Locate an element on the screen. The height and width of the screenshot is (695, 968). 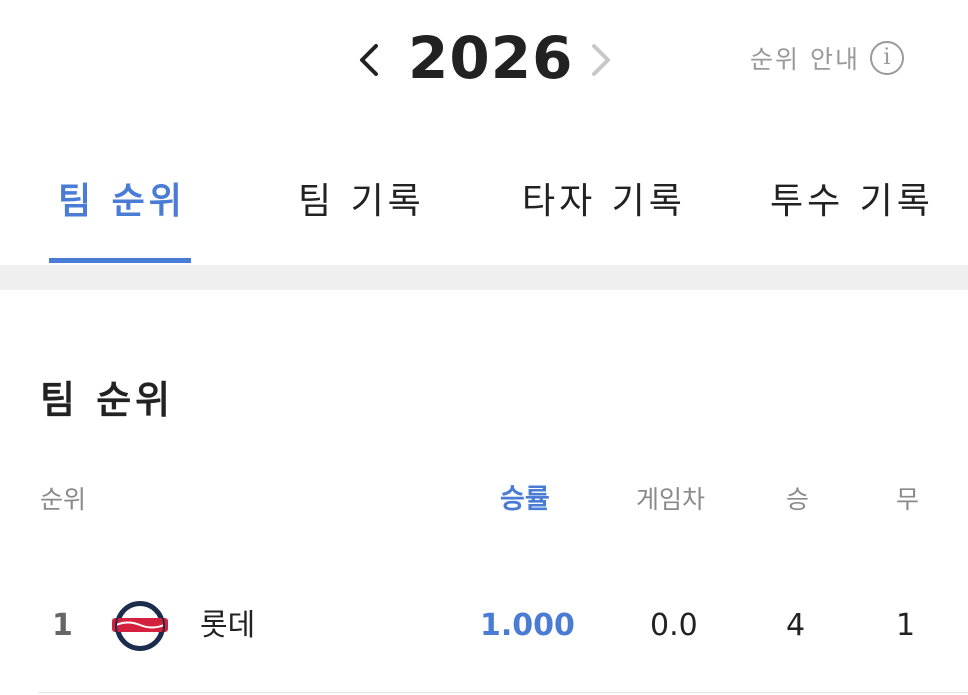
team-games-behind: 0.0 is located at coordinates (674, 625).